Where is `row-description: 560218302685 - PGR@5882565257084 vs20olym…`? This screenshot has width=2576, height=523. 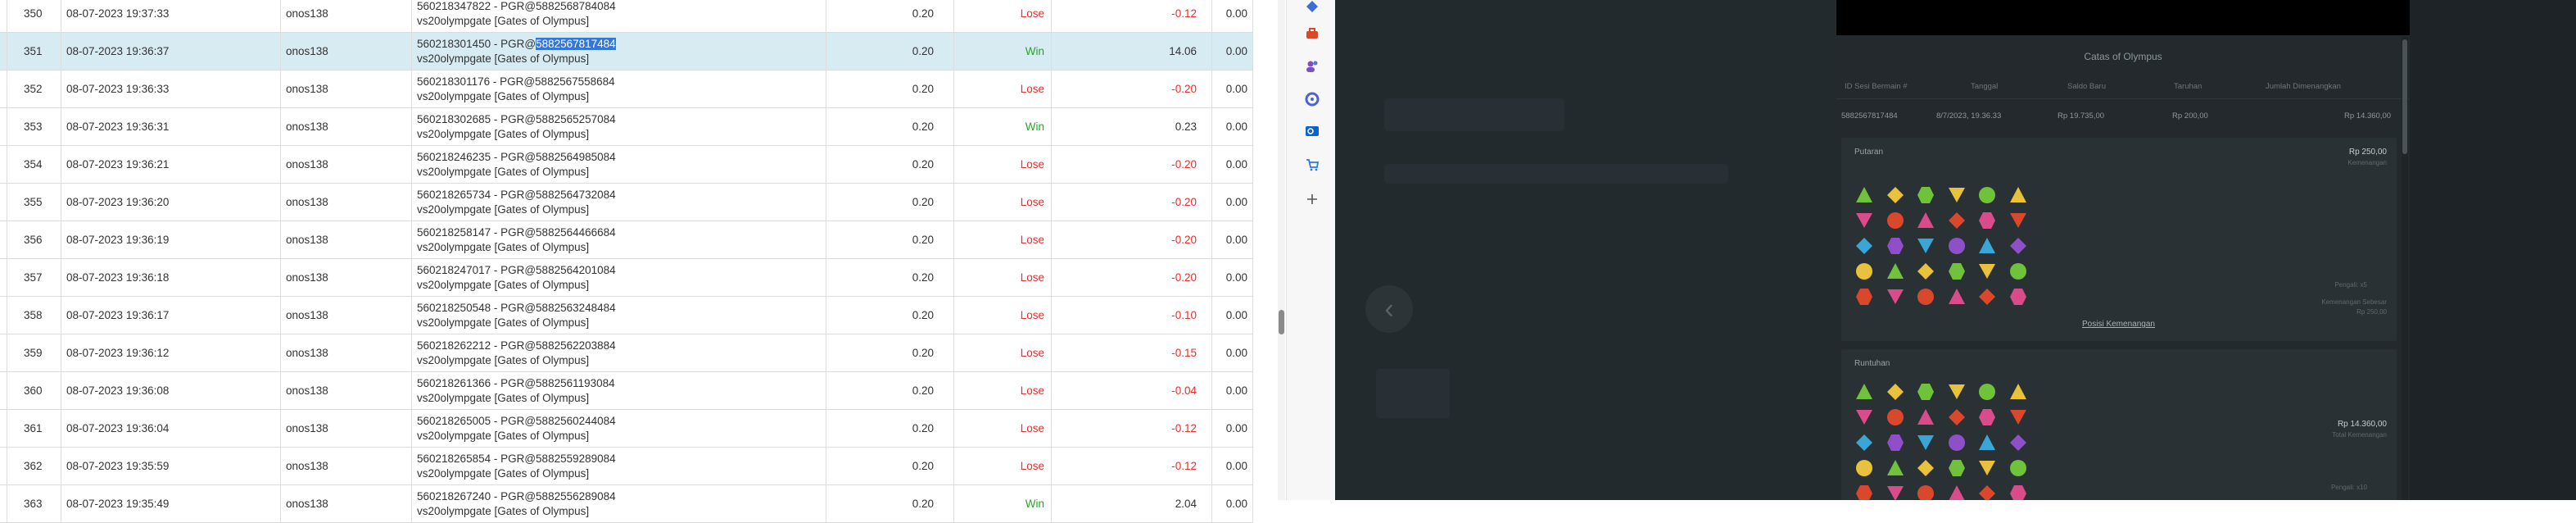
row-description: 560218302685 - PGR@5882565257084 vs20olym… is located at coordinates (619, 127).